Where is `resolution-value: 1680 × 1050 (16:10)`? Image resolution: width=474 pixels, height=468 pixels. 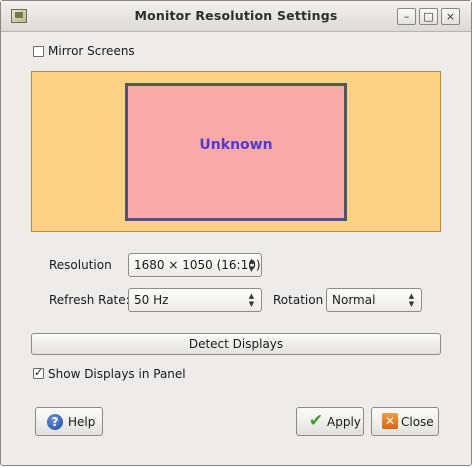 resolution-value: 1680 × 1050 (16:10) is located at coordinates (197, 265).